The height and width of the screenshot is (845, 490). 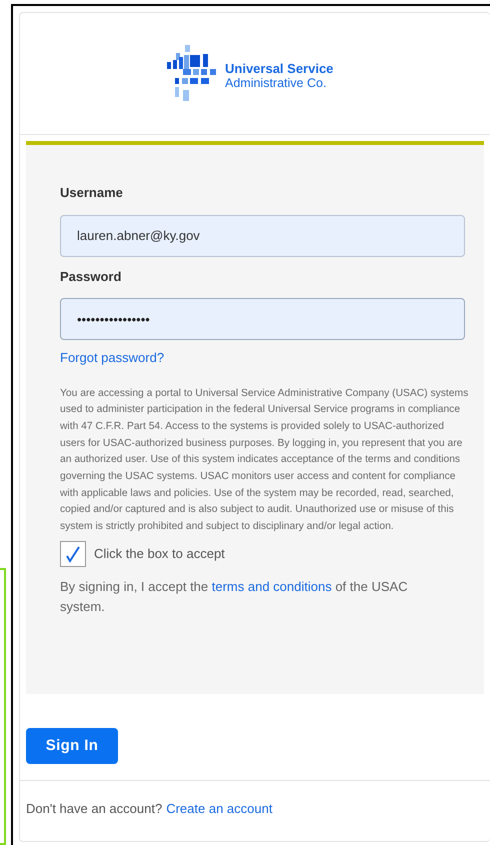 I want to click on sign-in-button: Sign In, so click(x=72, y=746).